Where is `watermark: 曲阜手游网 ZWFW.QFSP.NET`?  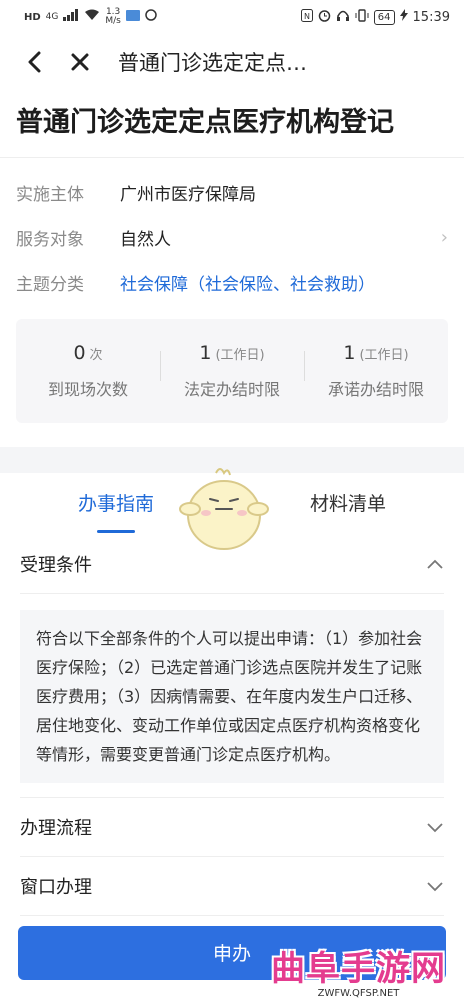
watermark: 曲阜手游网 ZWFW.QFSP.NET is located at coordinates (358, 970).